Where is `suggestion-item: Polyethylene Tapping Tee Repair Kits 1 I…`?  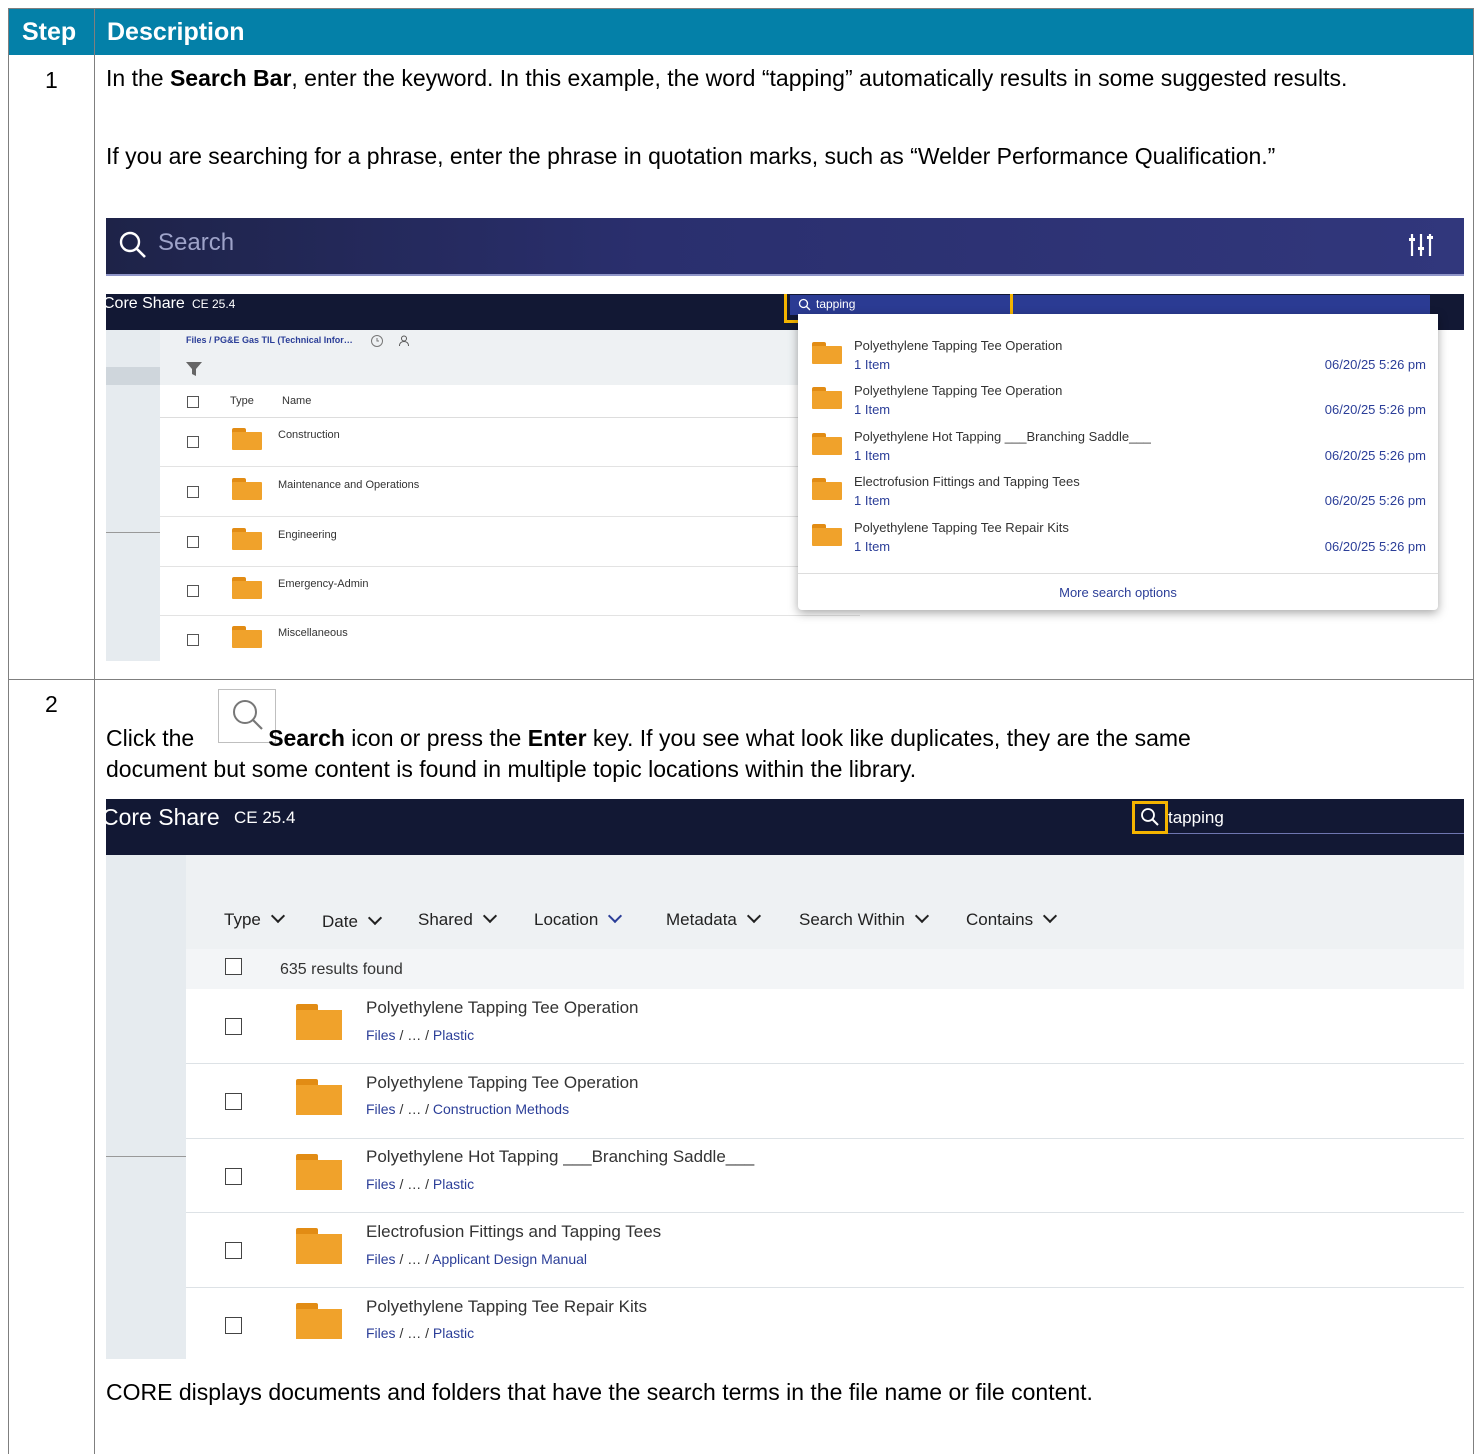
suggestion-item: Polyethylene Tapping Tee Repair Kits 1 I… is located at coordinates (1118, 538).